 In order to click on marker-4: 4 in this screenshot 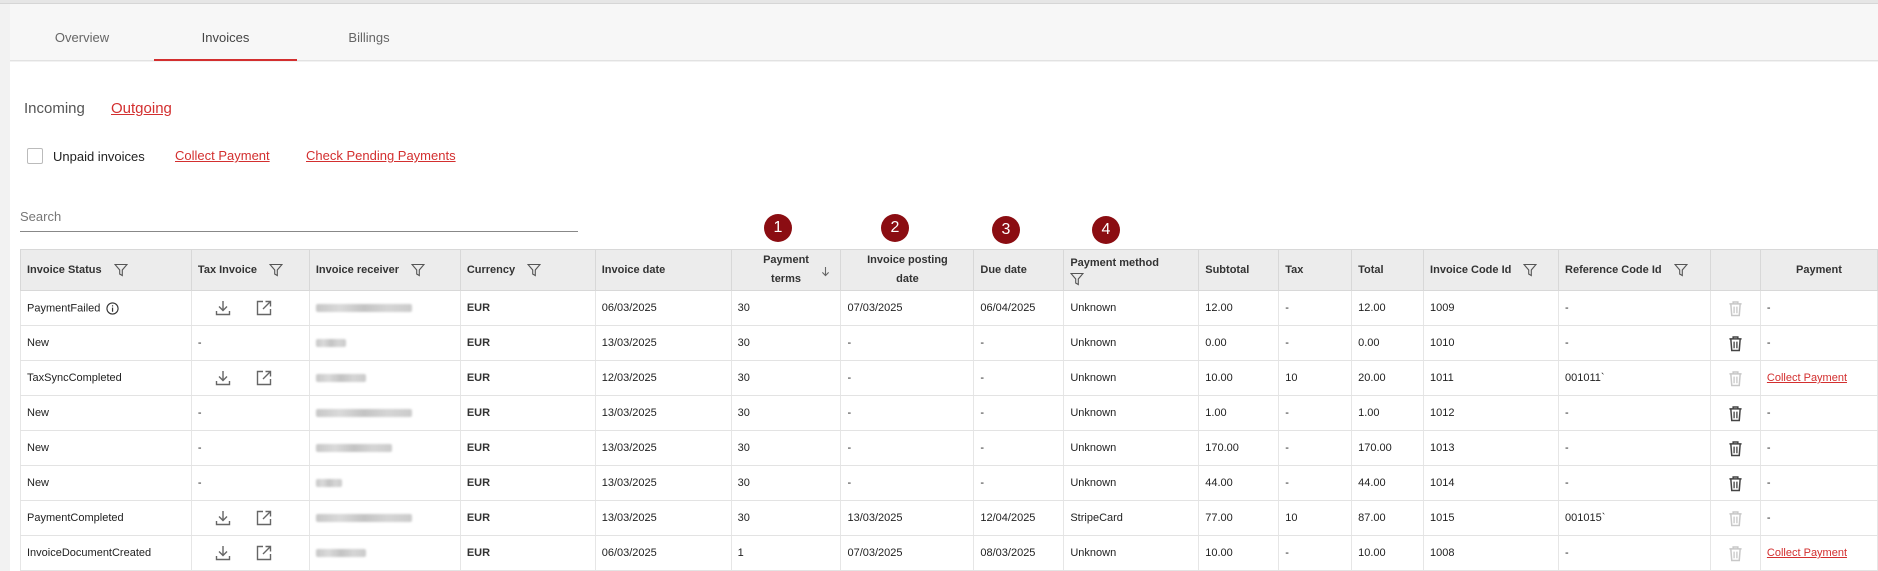, I will do `click(1106, 230)`.